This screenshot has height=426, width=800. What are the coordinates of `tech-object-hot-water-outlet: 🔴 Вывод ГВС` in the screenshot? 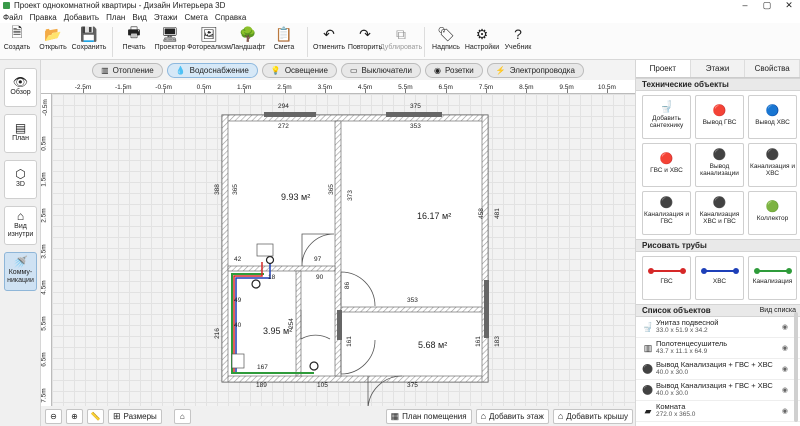 It's located at (719, 117).